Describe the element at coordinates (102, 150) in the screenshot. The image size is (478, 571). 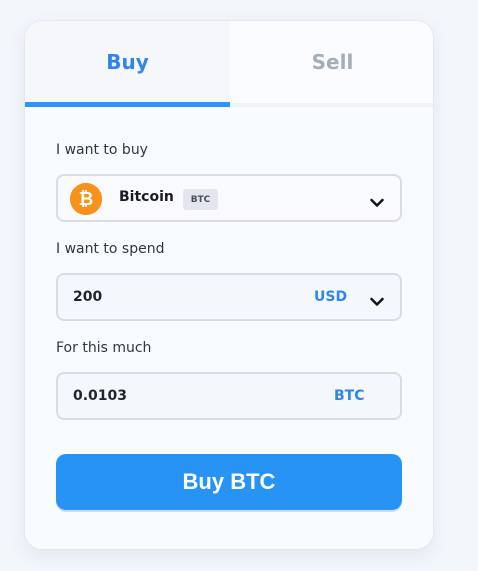
I see `asset-label: I want to buy` at that location.